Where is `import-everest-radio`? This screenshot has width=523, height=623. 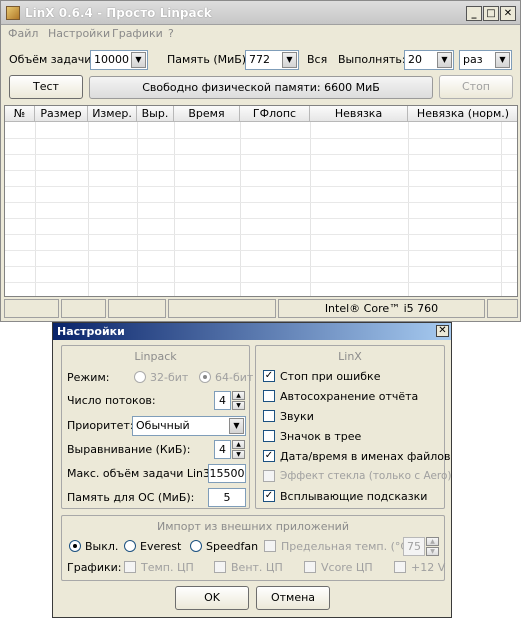 import-everest-radio is located at coordinates (130, 546).